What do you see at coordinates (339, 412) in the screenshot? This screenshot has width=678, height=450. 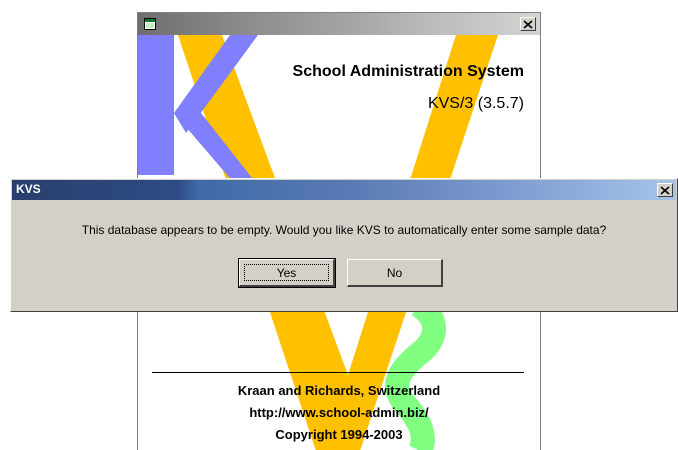 I see `credit-url: http://www.school-admin.biz/` at bounding box center [339, 412].